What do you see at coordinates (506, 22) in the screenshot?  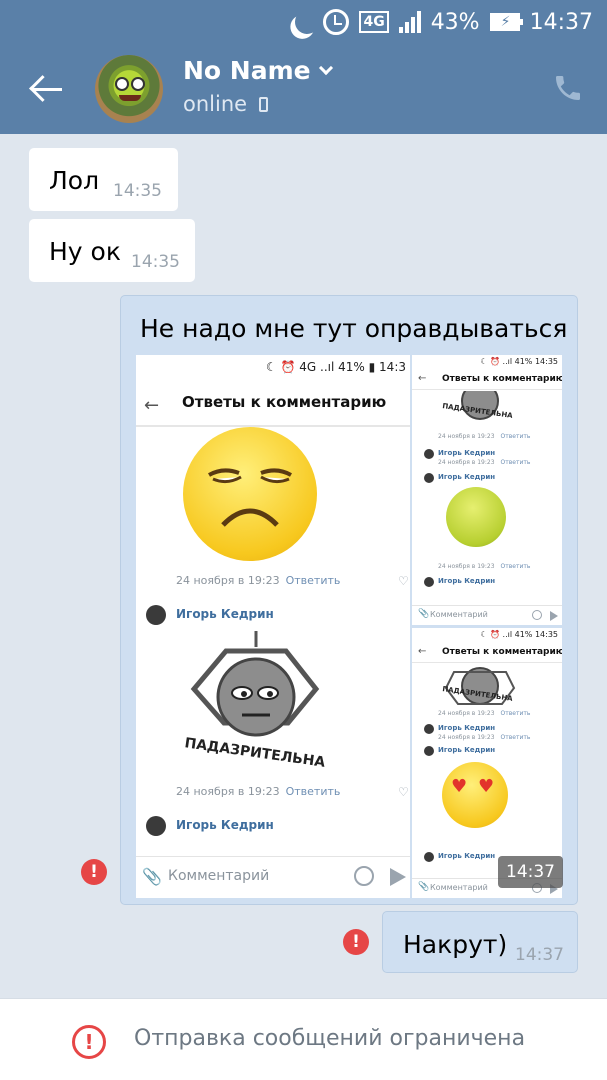 I see `battery-charging-icon: ⚡` at bounding box center [506, 22].